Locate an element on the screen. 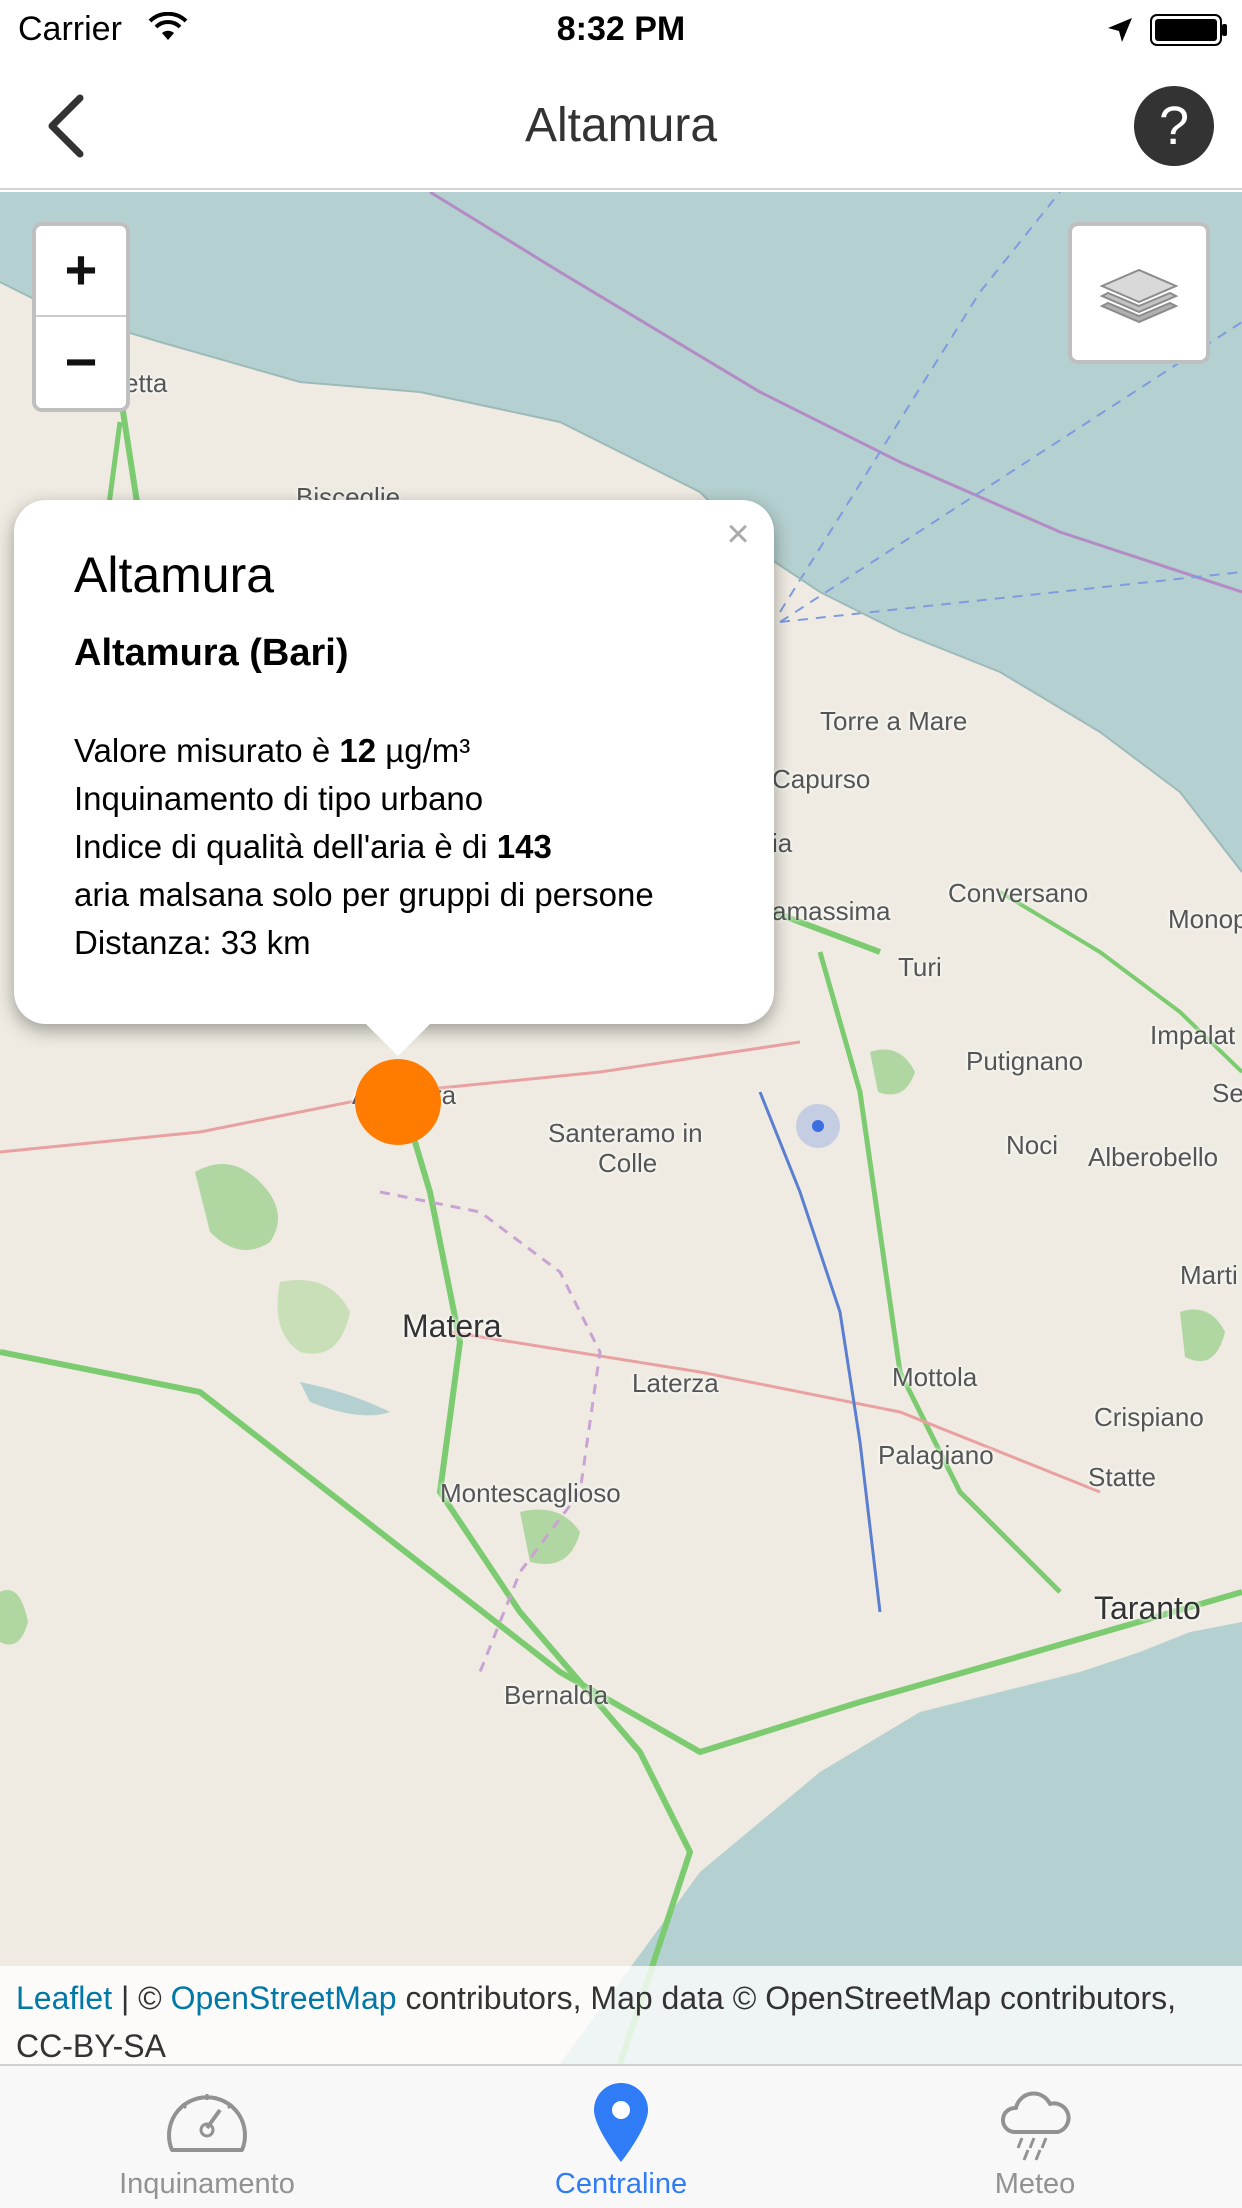  map-label-casamassima: amassima is located at coordinates (831, 911).